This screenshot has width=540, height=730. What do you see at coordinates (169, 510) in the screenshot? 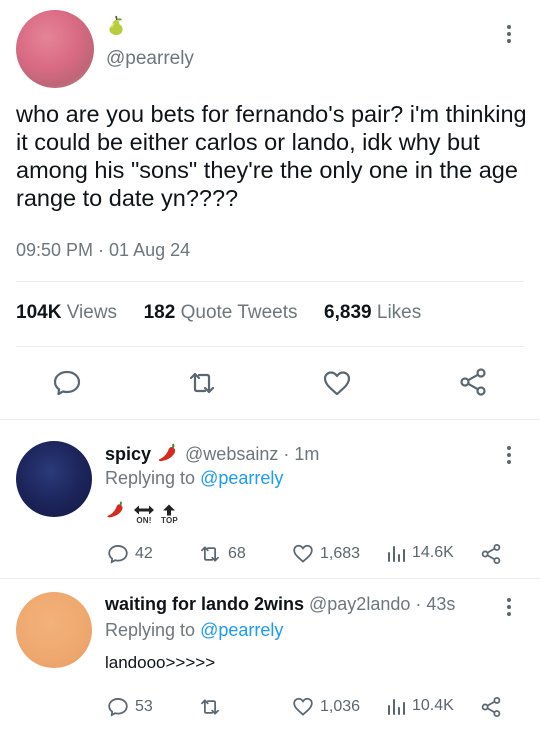
I see `up-arrow-icon` at bounding box center [169, 510].